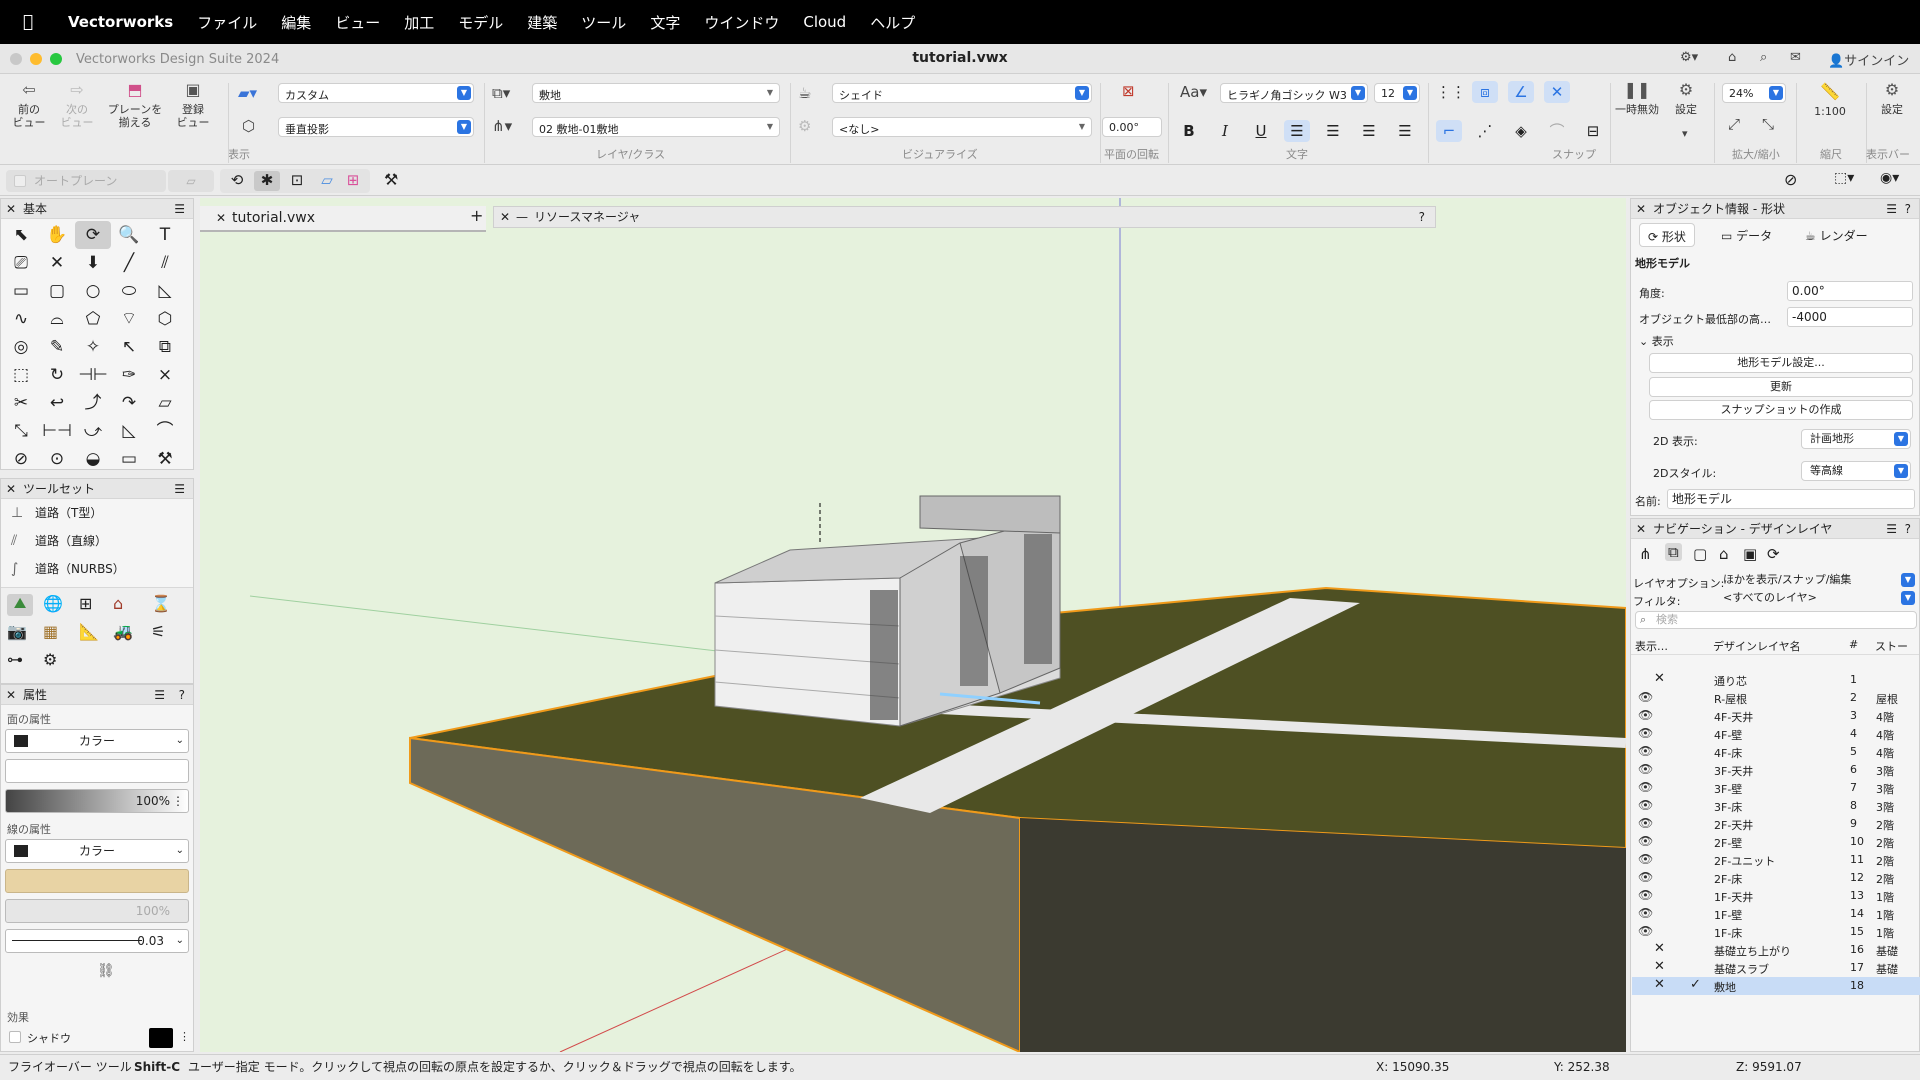 This screenshot has height=1080, width=1920. What do you see at coordinates (1776, 806) in the screenshot?
I see `layer-row: 👁 3F-床 8 3階` at bounding box center [1776, 806].